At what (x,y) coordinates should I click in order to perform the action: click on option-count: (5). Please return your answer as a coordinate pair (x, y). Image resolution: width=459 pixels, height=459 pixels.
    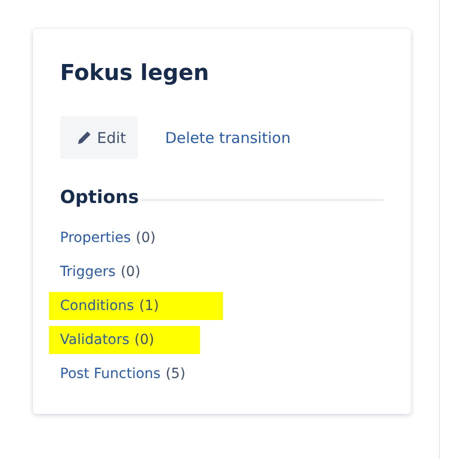
    Looking at the image, I should click on (176, 374).